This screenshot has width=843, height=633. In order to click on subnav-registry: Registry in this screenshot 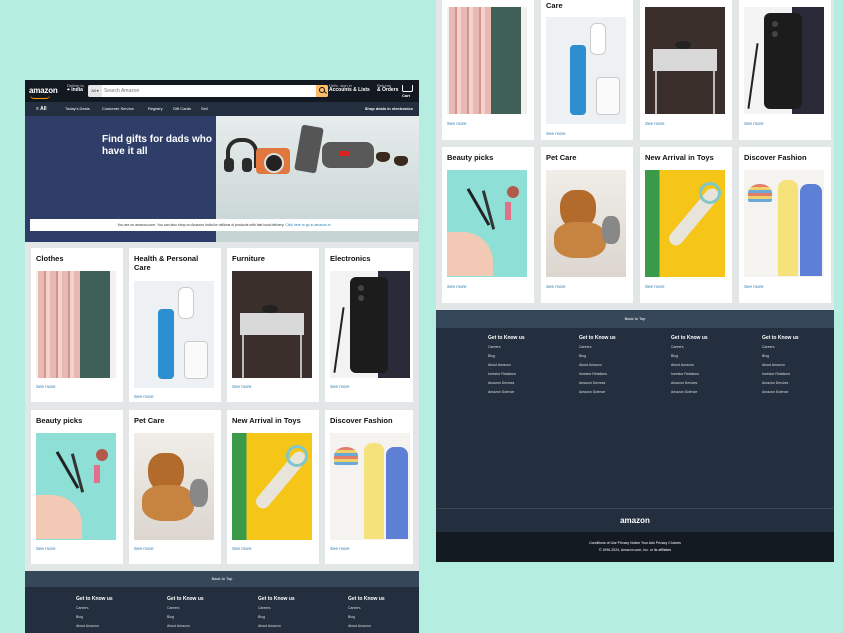, I will do `click(155, 108)`.